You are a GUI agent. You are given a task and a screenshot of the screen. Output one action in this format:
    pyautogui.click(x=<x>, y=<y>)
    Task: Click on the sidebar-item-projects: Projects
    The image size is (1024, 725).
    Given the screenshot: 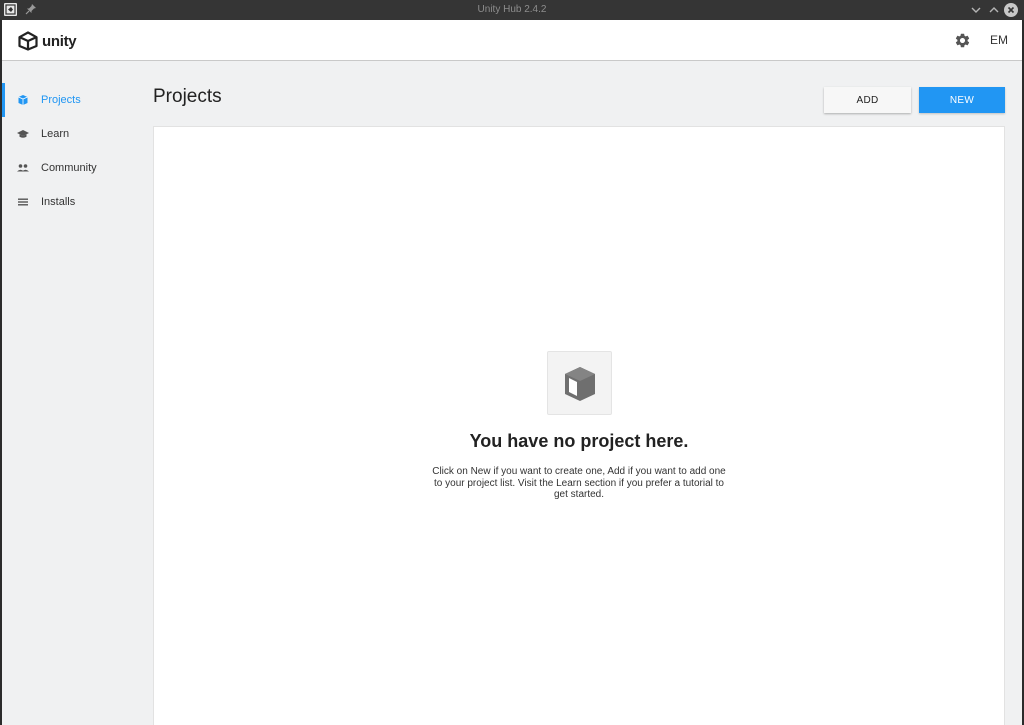 What is the action you would take?
    pyautogui.click(x=70, y=100)
    